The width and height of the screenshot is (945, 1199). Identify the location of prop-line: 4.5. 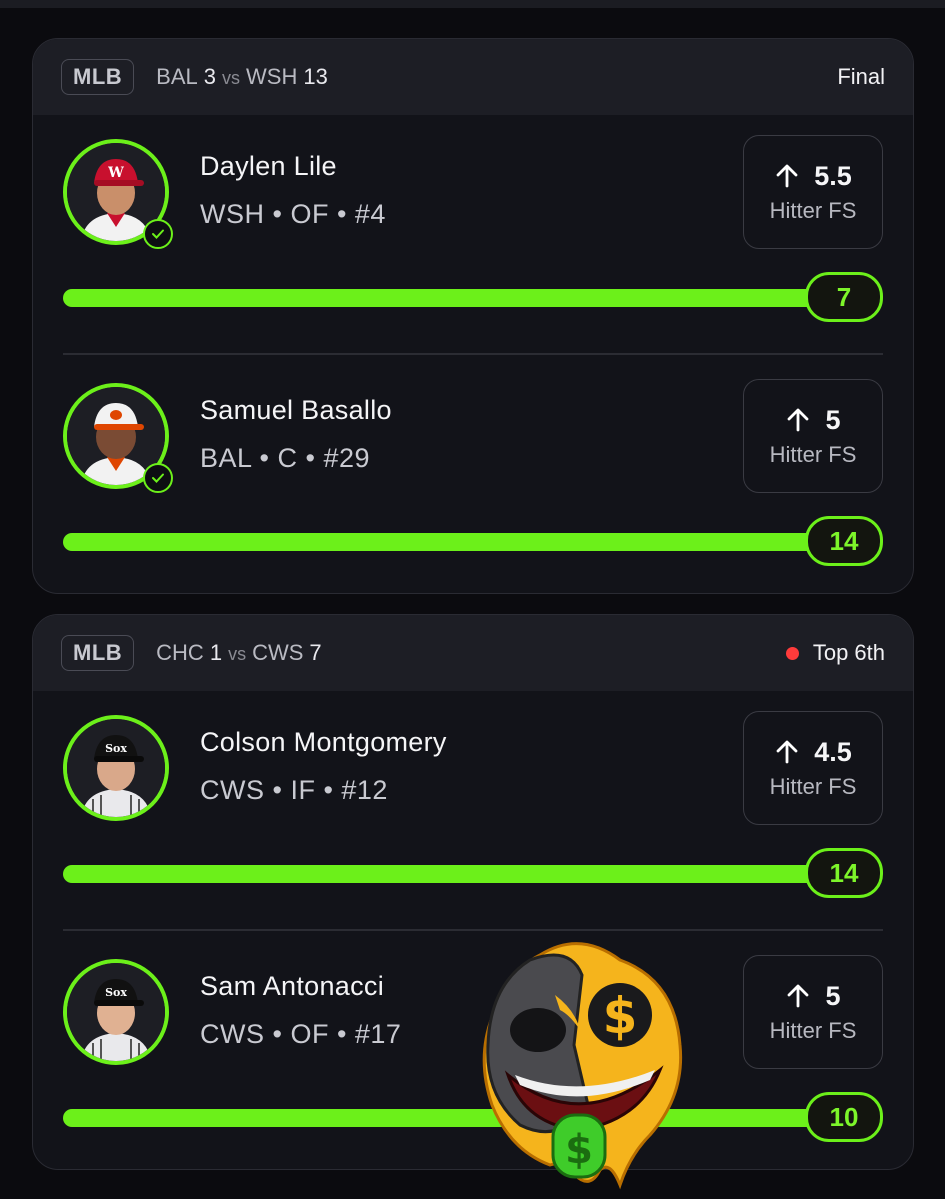
(833, 751).